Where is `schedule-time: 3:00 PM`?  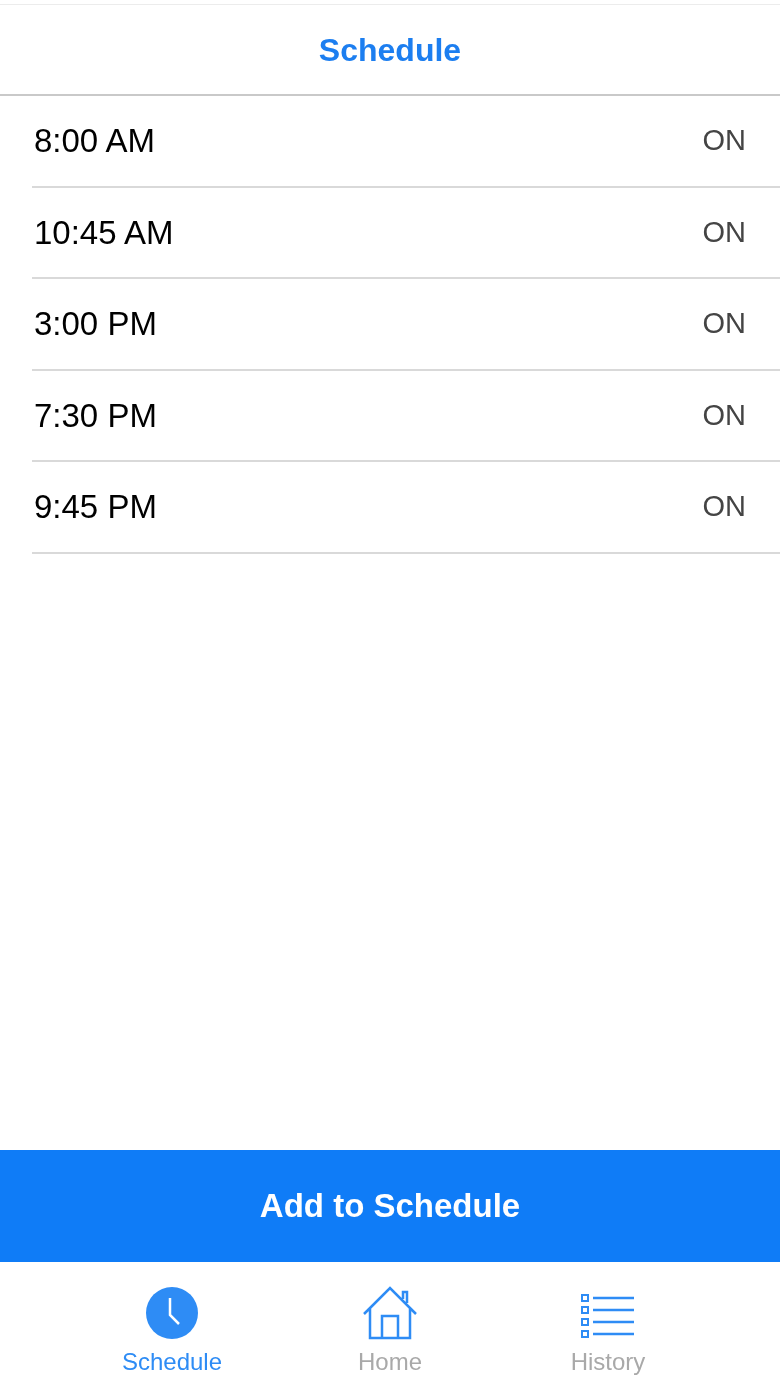
schedule-time: 3:00 PM is located at coordinates (95, 324).